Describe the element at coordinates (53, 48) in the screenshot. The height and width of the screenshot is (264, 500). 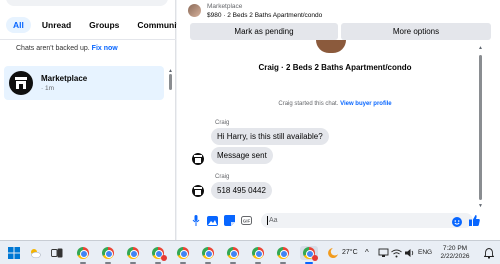
I see `backup-notice-text: Chats aren't backed up.` at that location.